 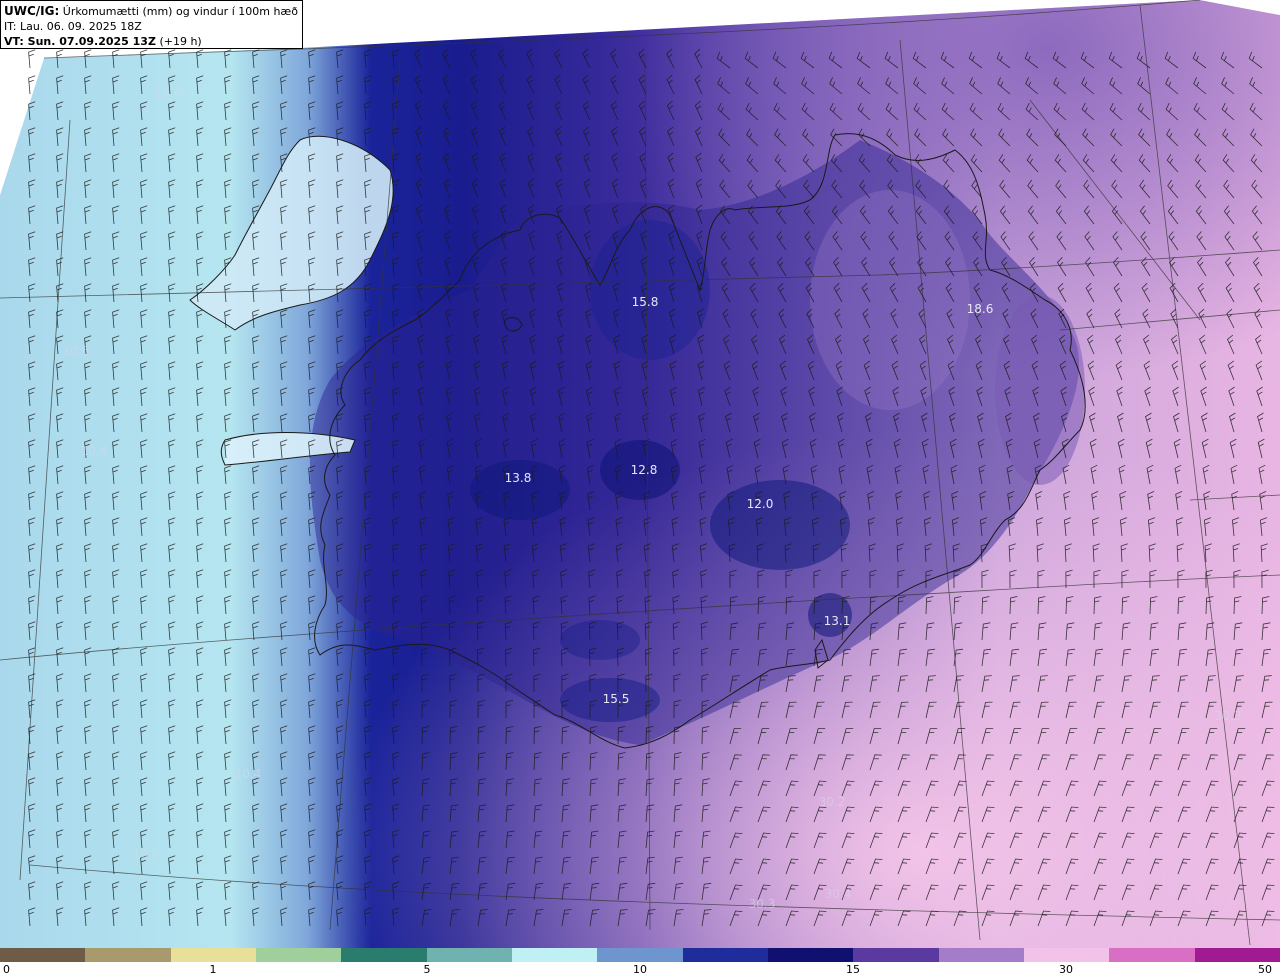 What do you see at coordinates (80, 41) in the screenshot?
I see `valid-time: VT: Sun. 07.09.2025 13Z` at bounding box center [80, 41].